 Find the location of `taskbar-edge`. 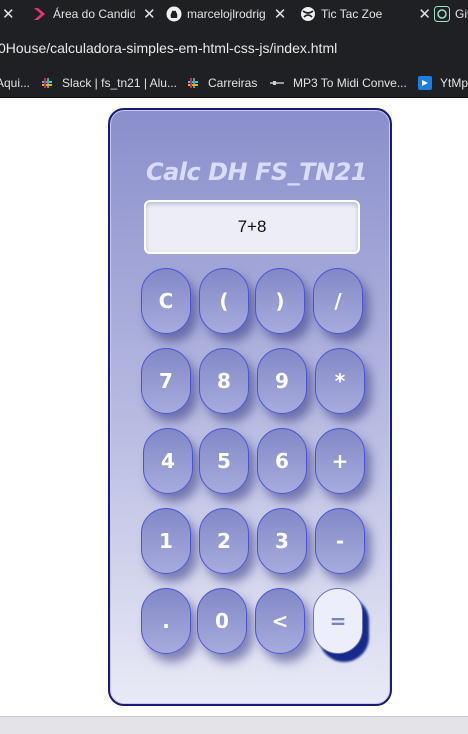

taskbar-edge is located at coordinates (234, 725).